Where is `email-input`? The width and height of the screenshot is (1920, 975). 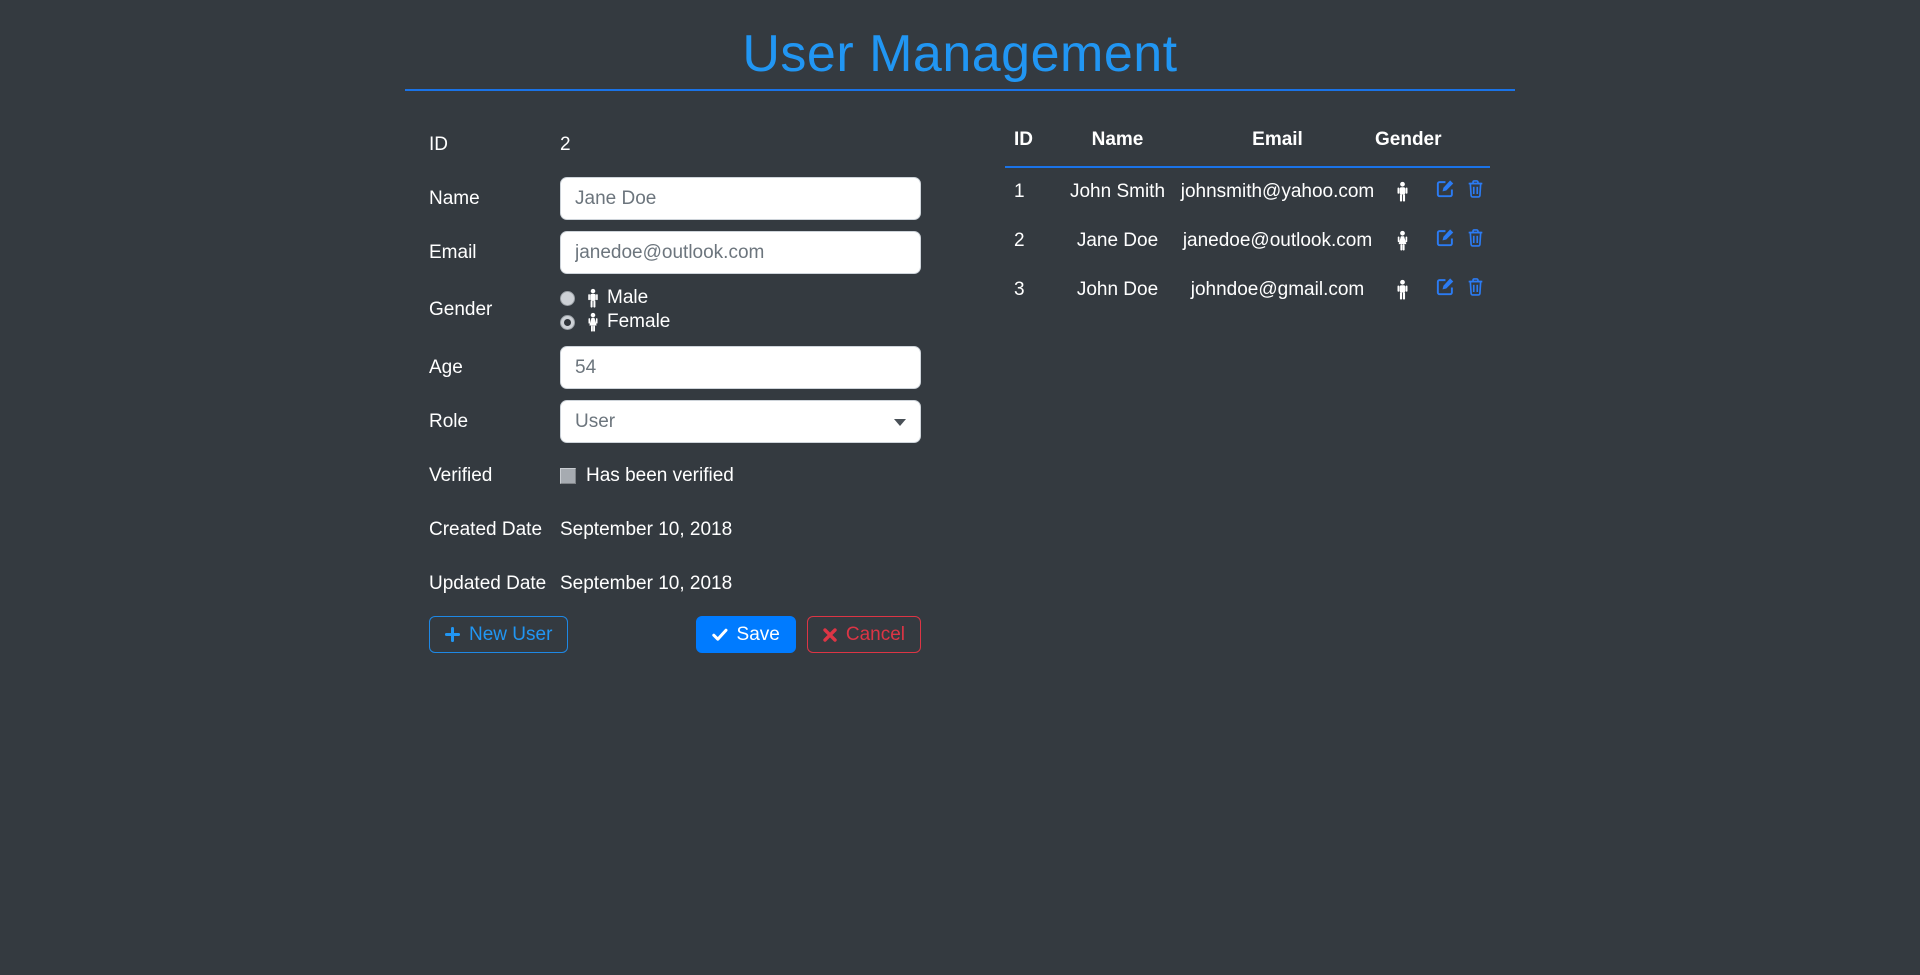
email-input is located at coordinates (740, 253).